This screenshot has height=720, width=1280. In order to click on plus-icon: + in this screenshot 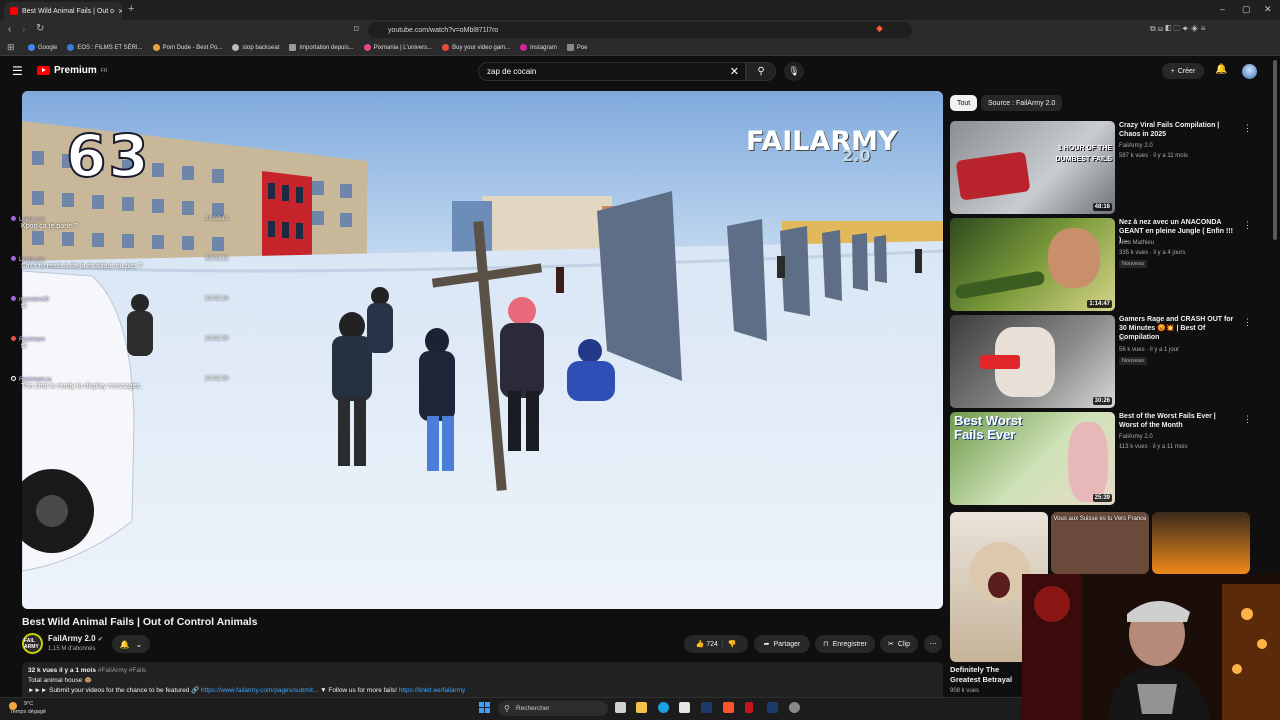, I will do `click(1172, 71)`.